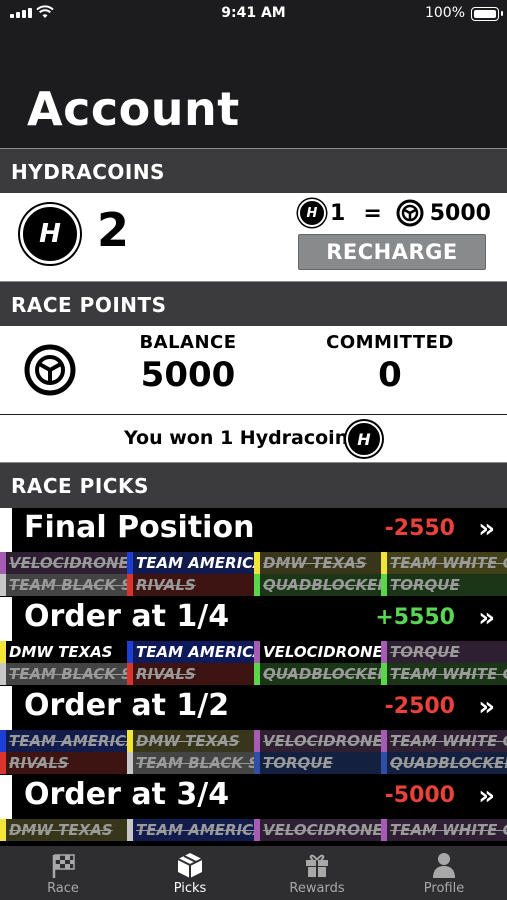  What do you see at coordinates (460, 213) in the screenshot?
I see `rate-points-amount: 5000` at bounding box center [460, 213].